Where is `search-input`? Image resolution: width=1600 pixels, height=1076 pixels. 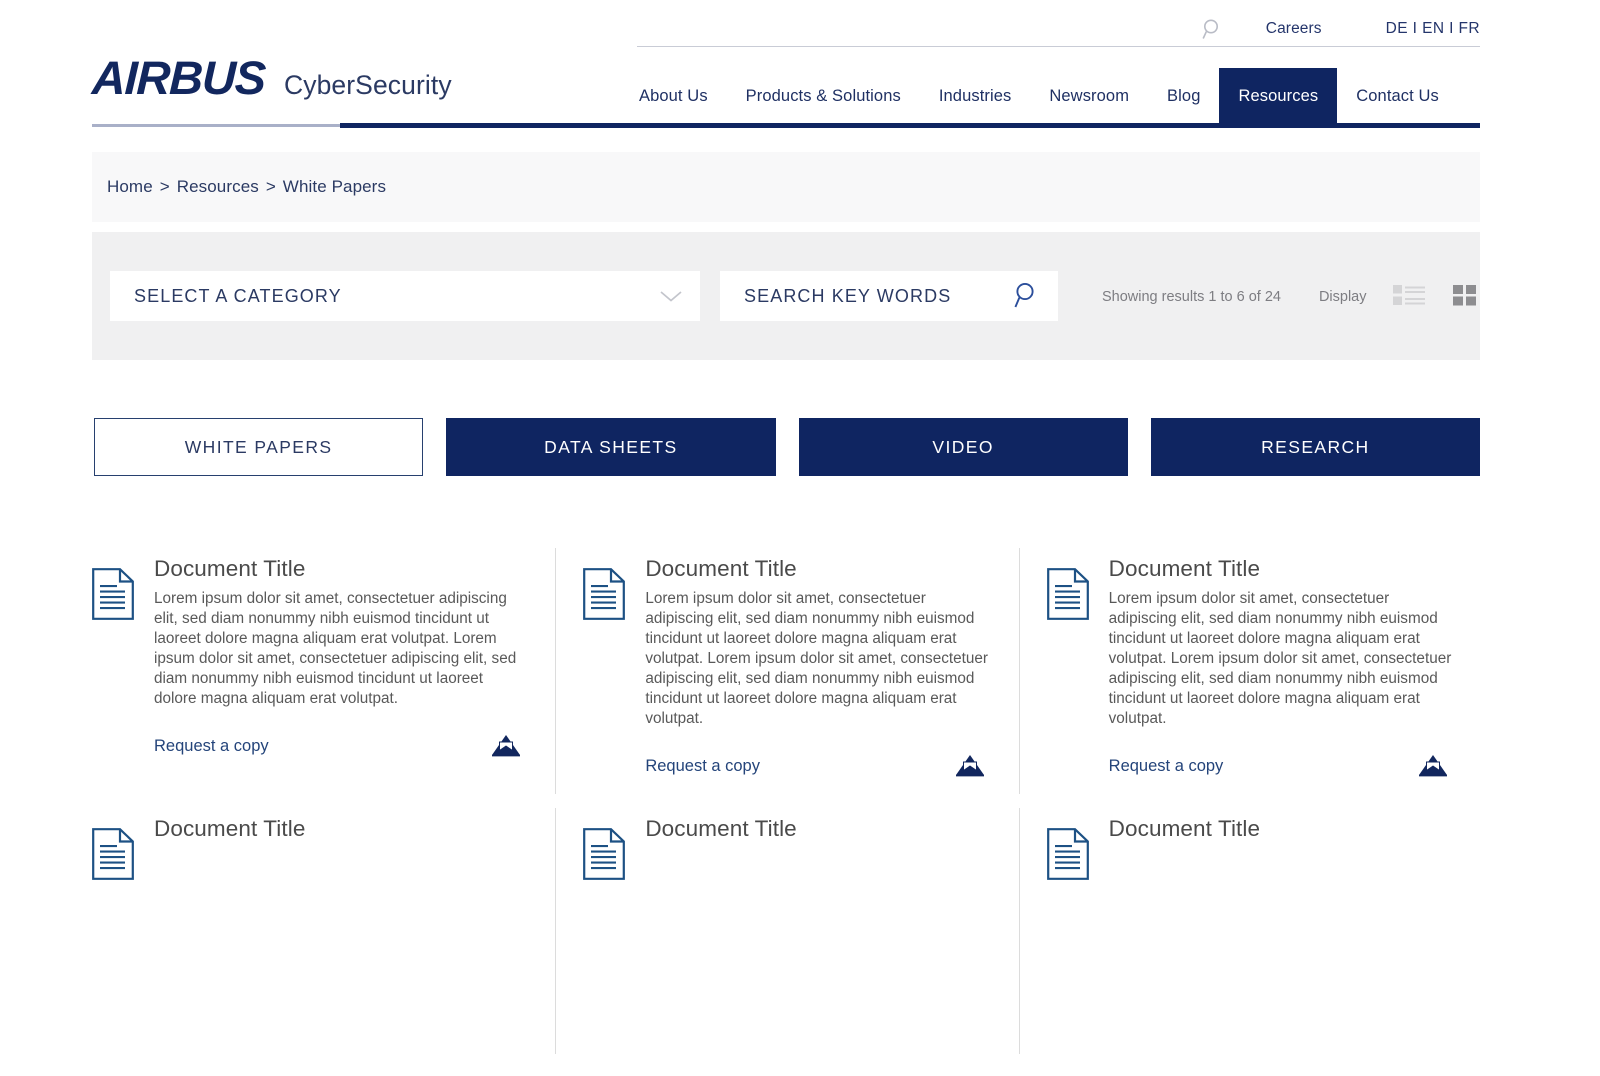
search-input is located at coordinates (869, 296).